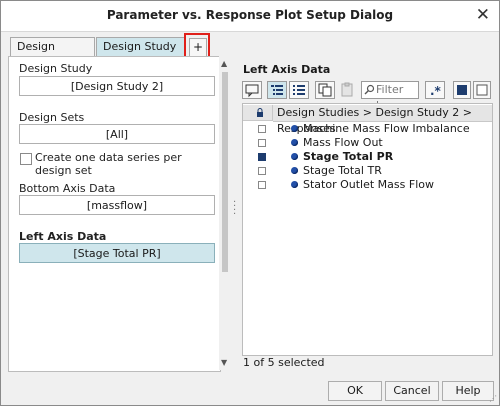 Image resolution: width=500 pixels, height=406 pixels. Describe the element at coordinates (342, 170) in the screenshot. I see `item-label: Stage Total TR` at that location.